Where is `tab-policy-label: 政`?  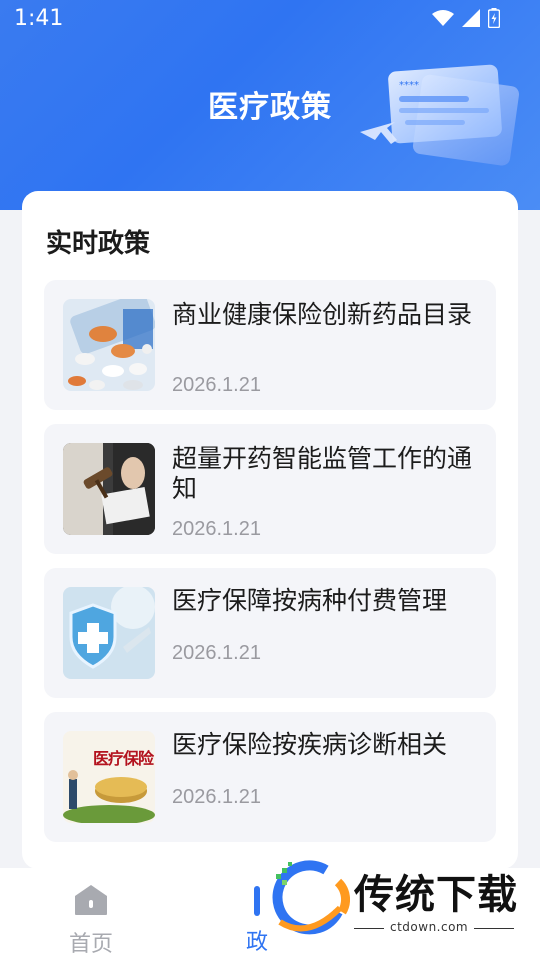
tab-policy-label: 政 is located at coordinates (257, 942).